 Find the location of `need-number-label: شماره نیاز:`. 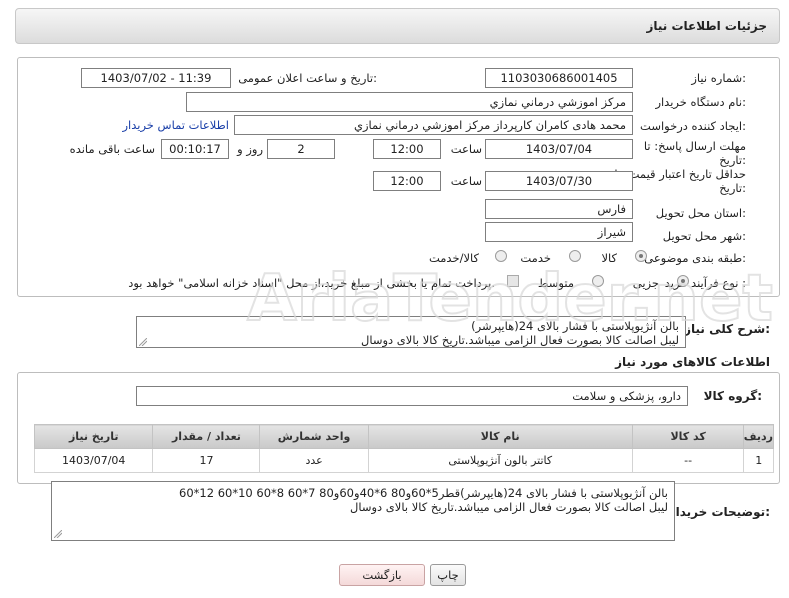

need-number-label: شماره نیاز: is located at coordinates (718, 78).